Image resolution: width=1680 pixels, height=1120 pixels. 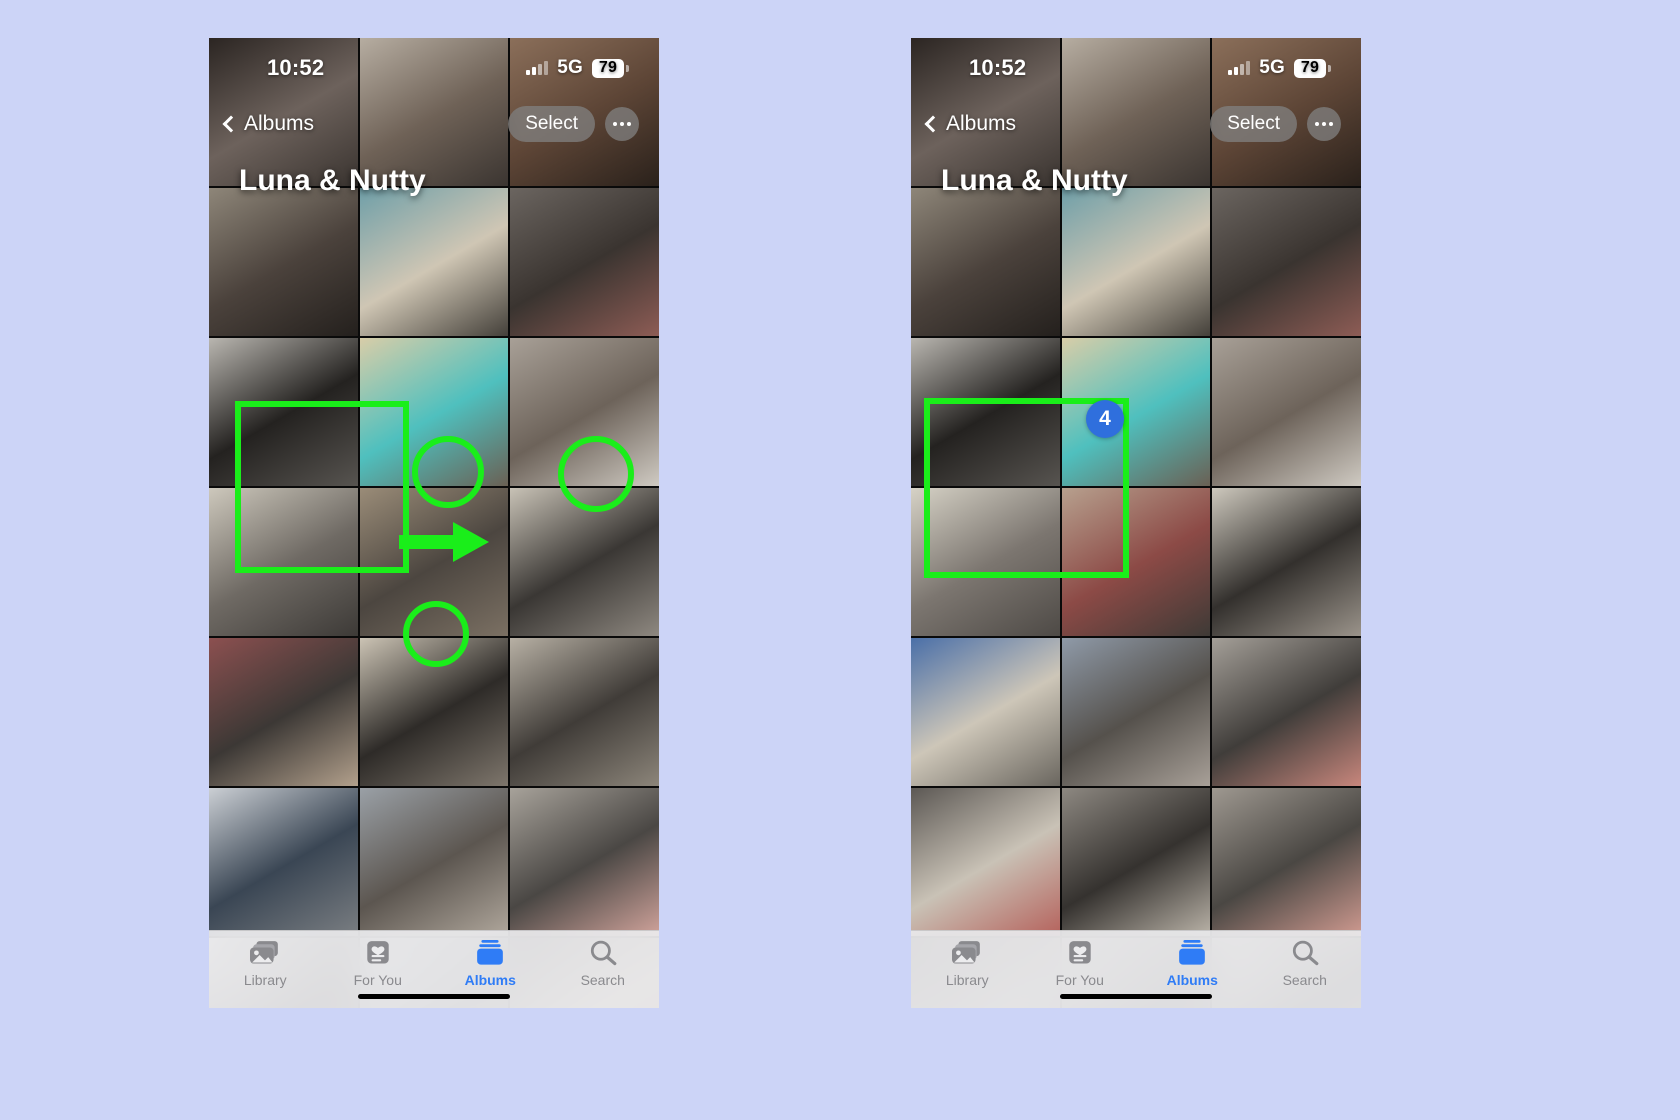 I want to click on dog-sitting-on-cushion-image, so click(x=584, y=712).